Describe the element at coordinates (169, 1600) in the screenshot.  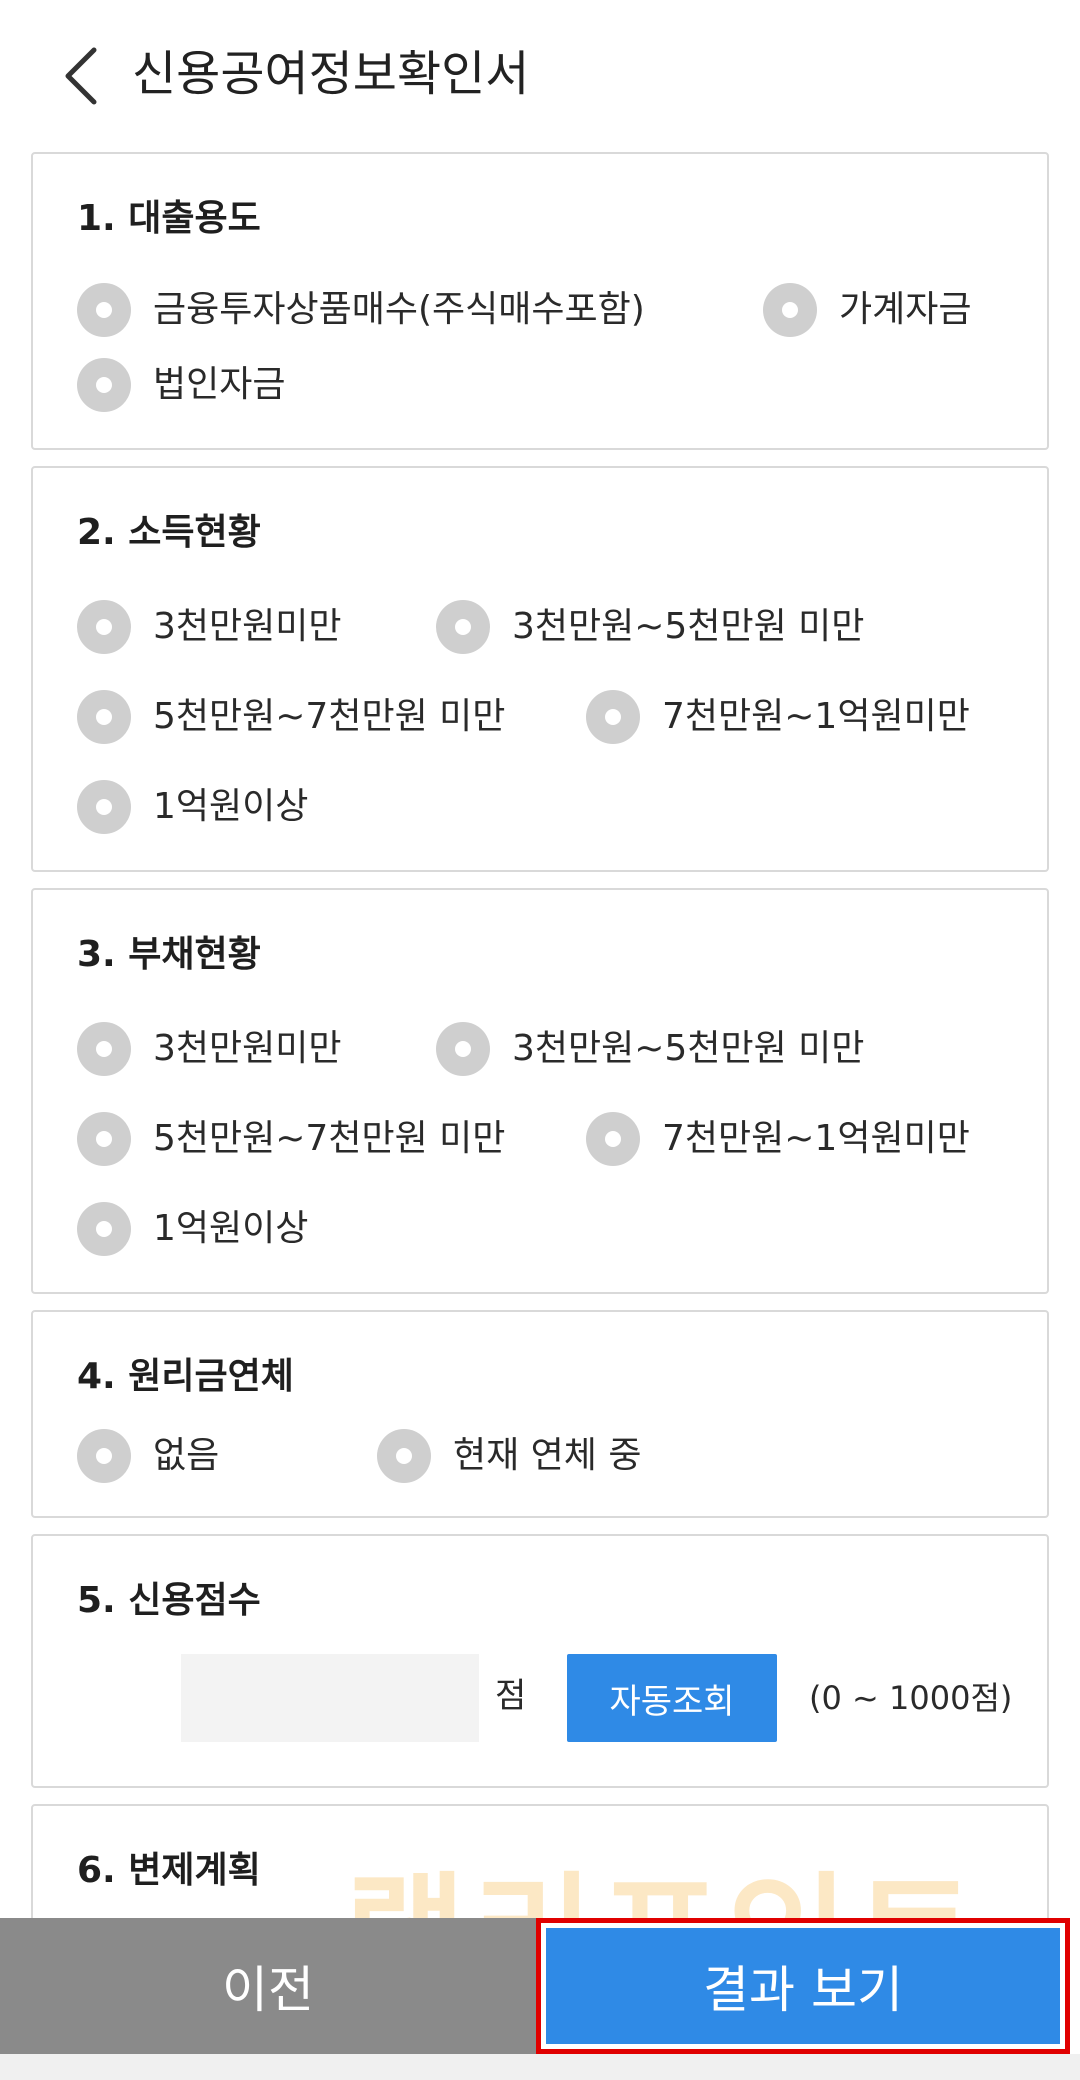
I see `section-title: 5. 신용점수` at that location.